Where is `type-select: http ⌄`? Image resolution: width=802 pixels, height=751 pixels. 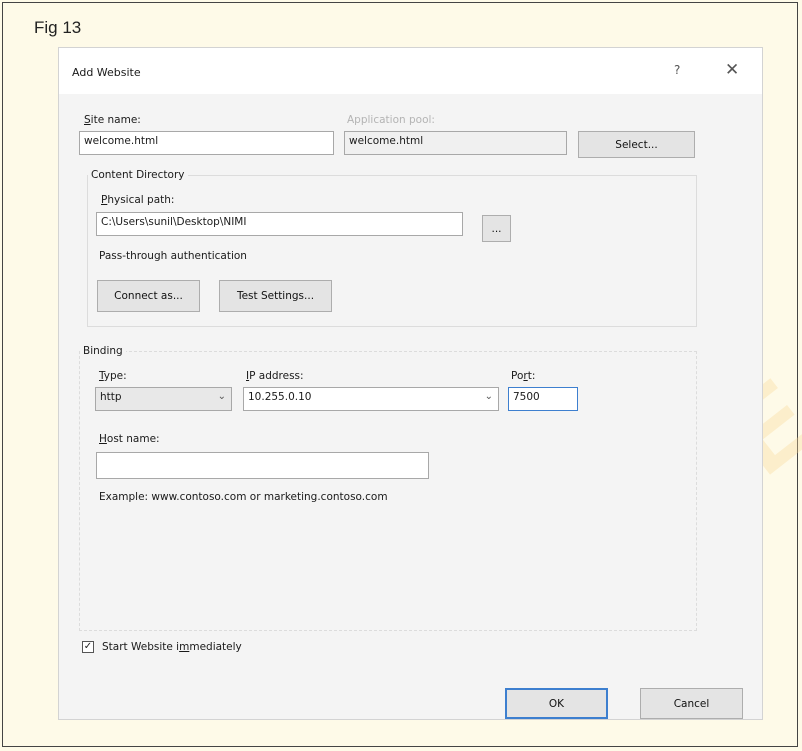 type-select: http ⌄ is located at coordinates (163, 399).